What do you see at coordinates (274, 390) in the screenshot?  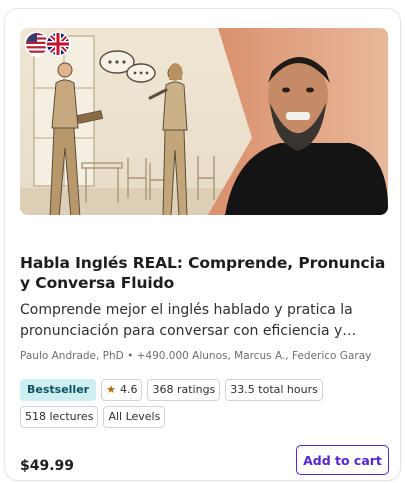 I see `total-hours-badge: 33.5 total hours` at bounding box center [274, 390].